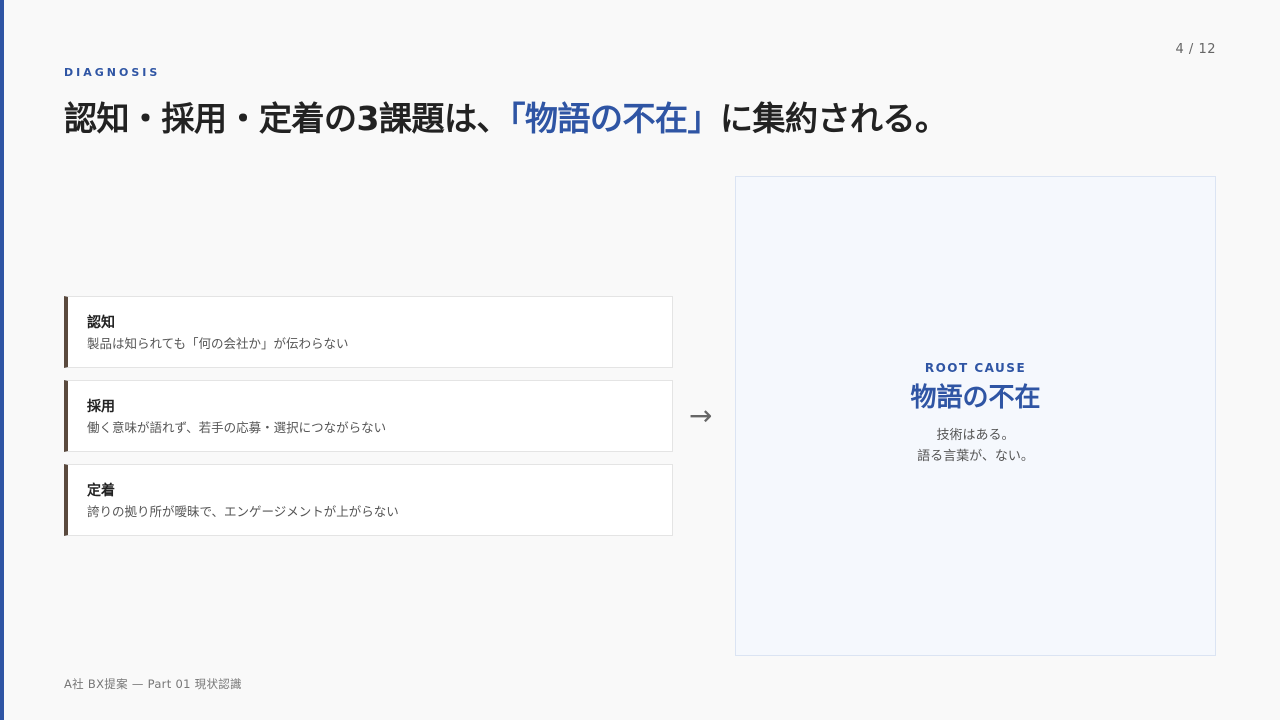 This screenshot has height=720, width=1280. I want to click on page-number: 4 / 12, so click(1195, 49).